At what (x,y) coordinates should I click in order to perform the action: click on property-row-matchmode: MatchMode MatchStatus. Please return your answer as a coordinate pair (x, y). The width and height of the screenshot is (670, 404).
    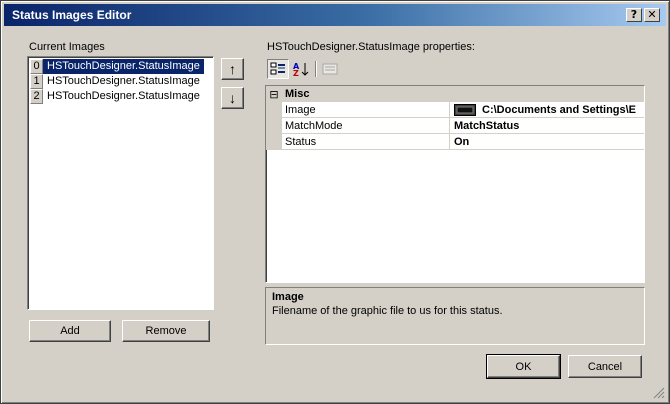
    Looking at the image, I should click on (455, 125).